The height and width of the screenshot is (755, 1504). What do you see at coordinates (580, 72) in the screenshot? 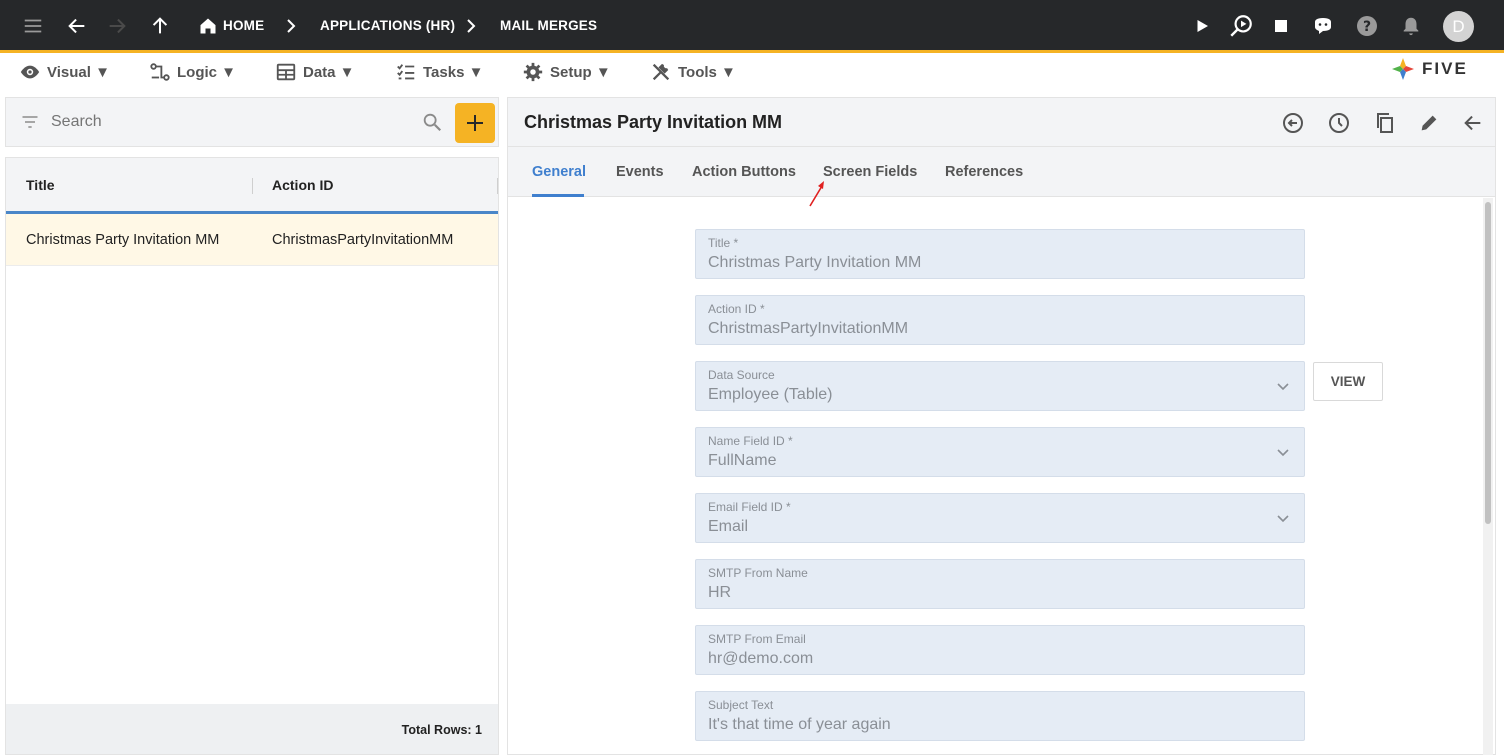
I see `menu-setup-label: Setup ▼` at bounding box center [580, 72].